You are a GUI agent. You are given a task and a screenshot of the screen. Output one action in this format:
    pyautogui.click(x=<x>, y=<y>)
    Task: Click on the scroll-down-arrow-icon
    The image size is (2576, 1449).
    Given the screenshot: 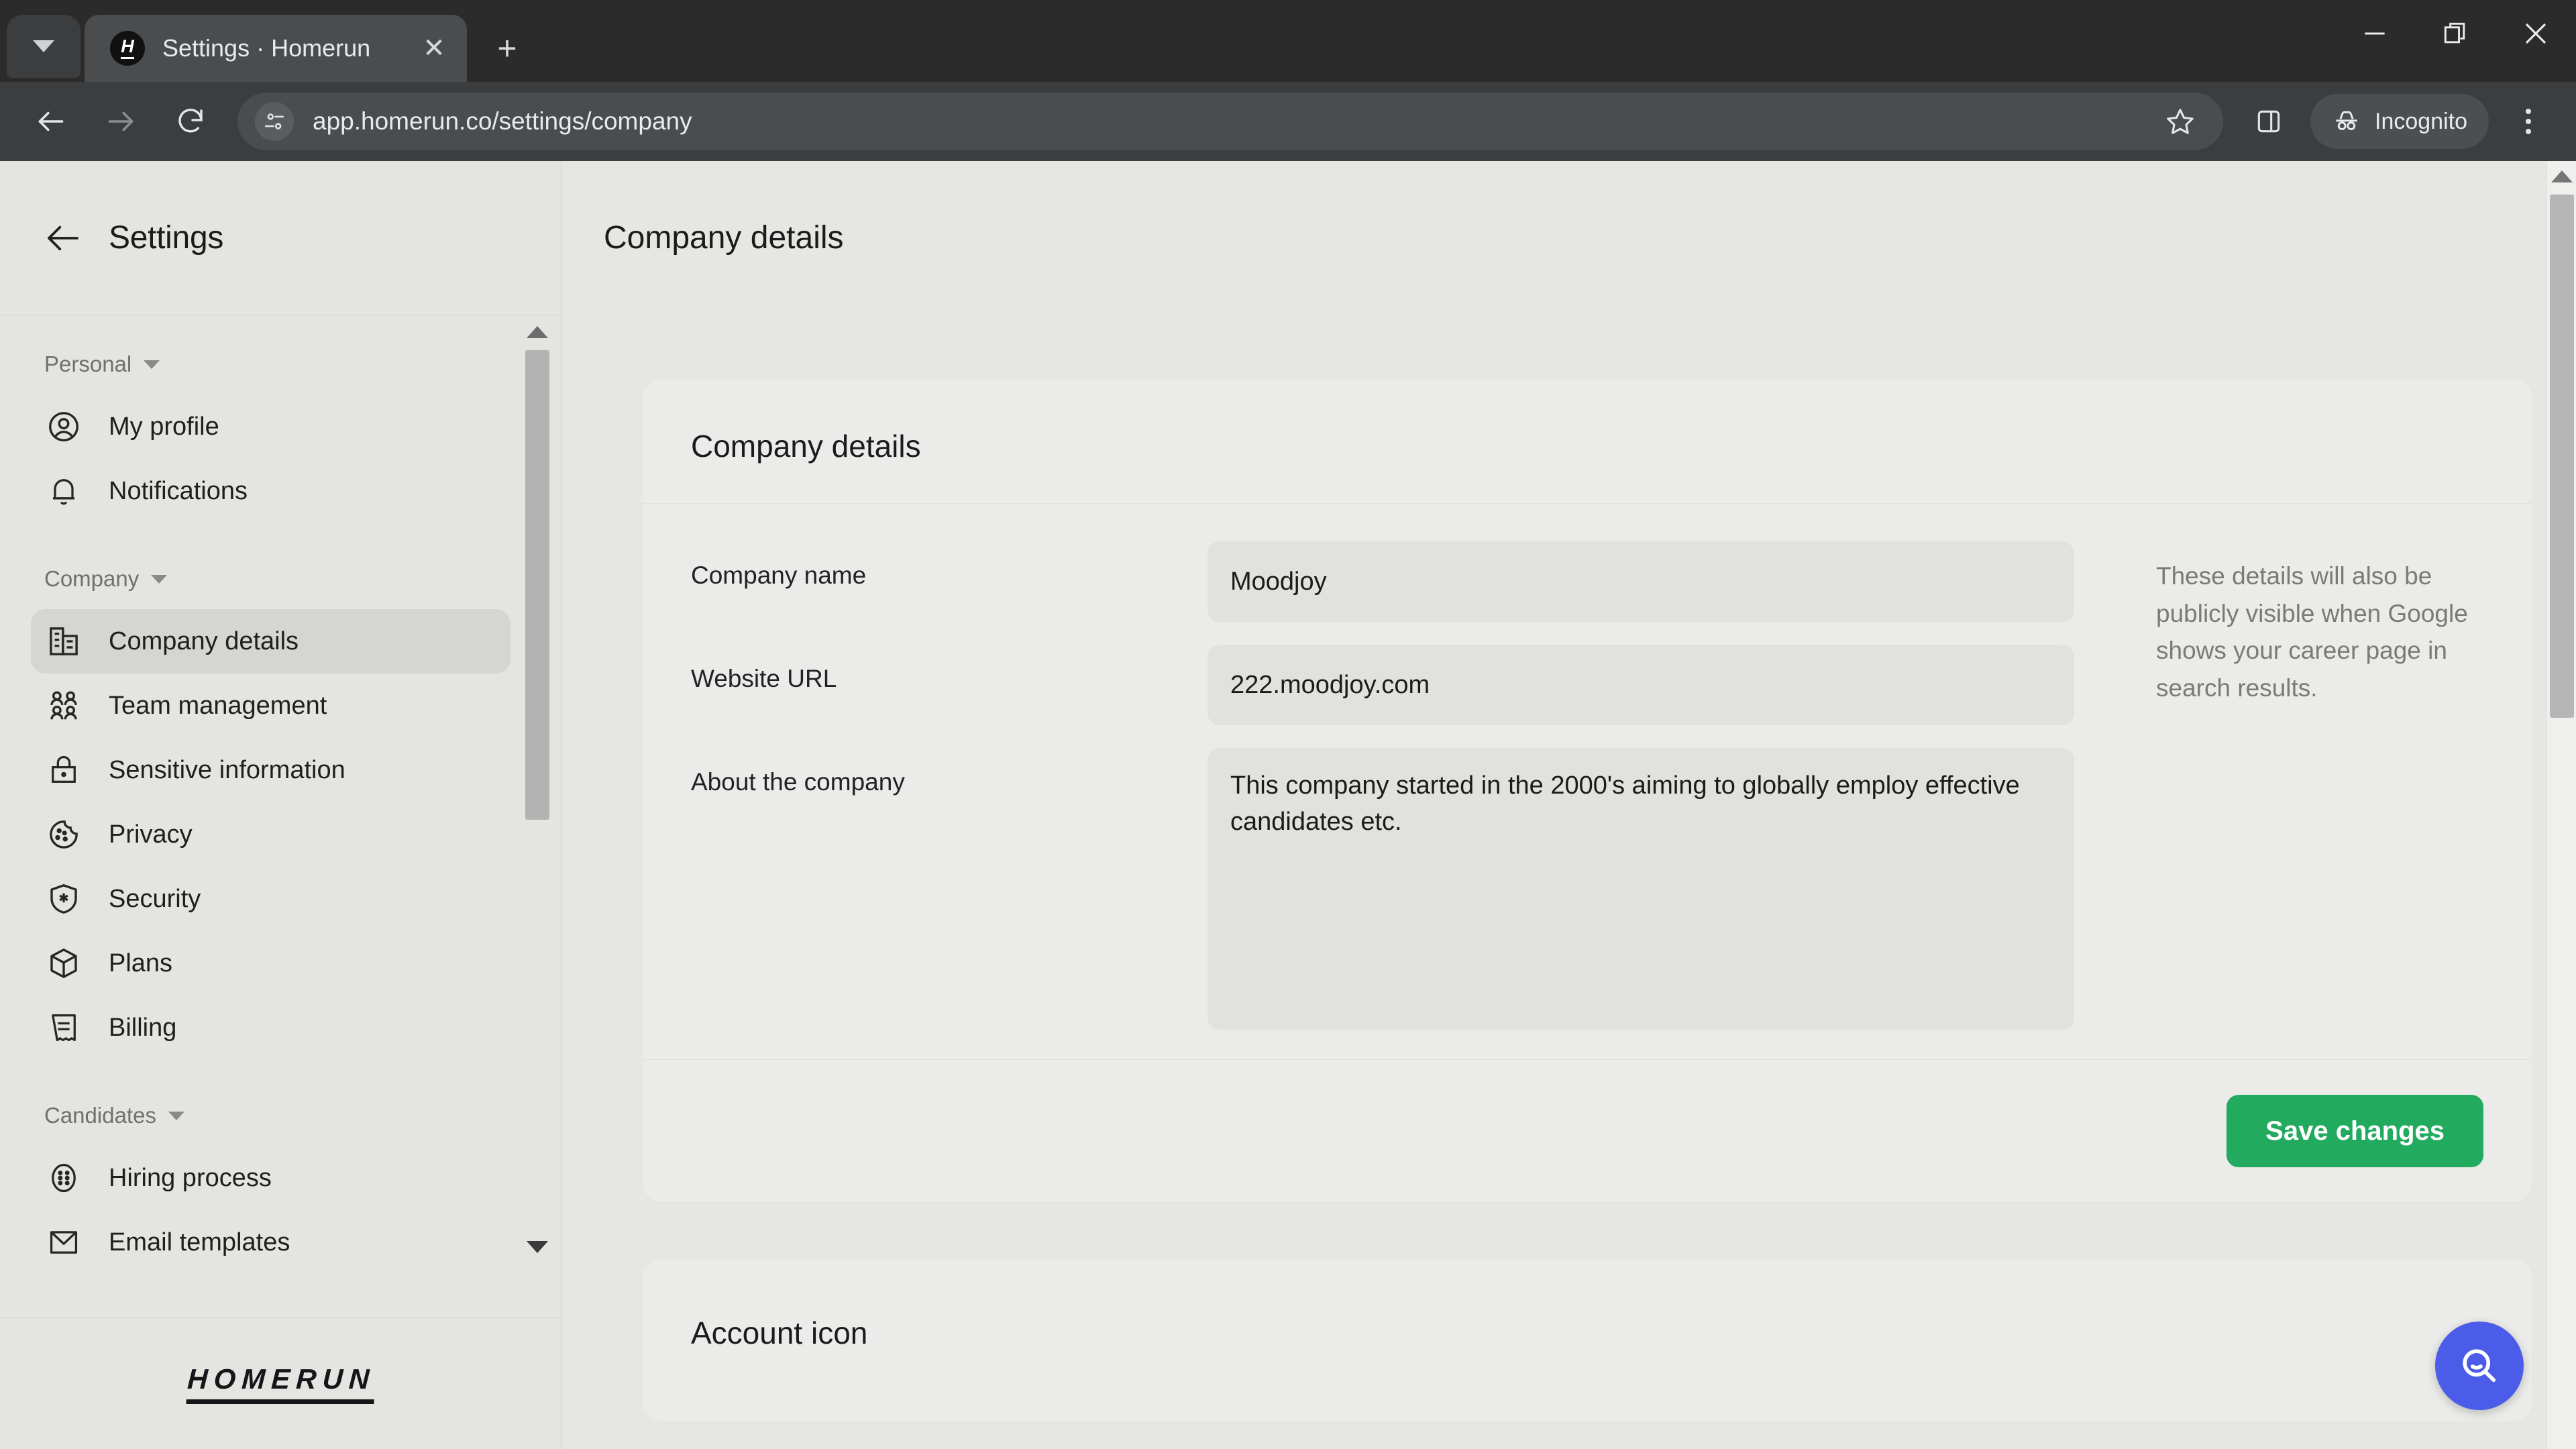 What is the action you would take?
    pyautogui.click(x=537, y=1247)
    